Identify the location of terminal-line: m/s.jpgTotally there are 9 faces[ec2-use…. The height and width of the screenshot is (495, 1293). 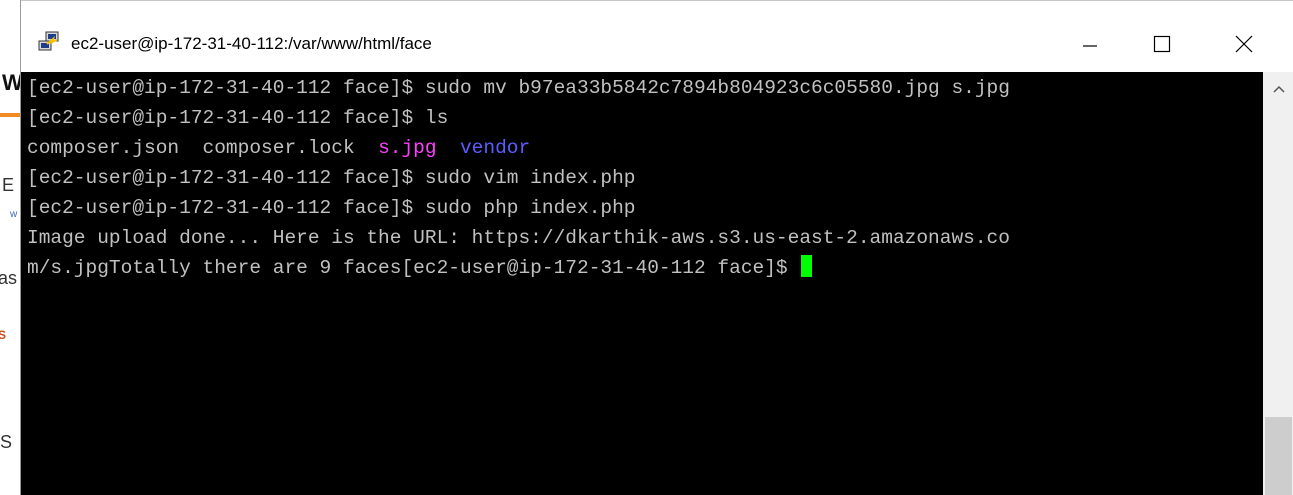
(413, 268).